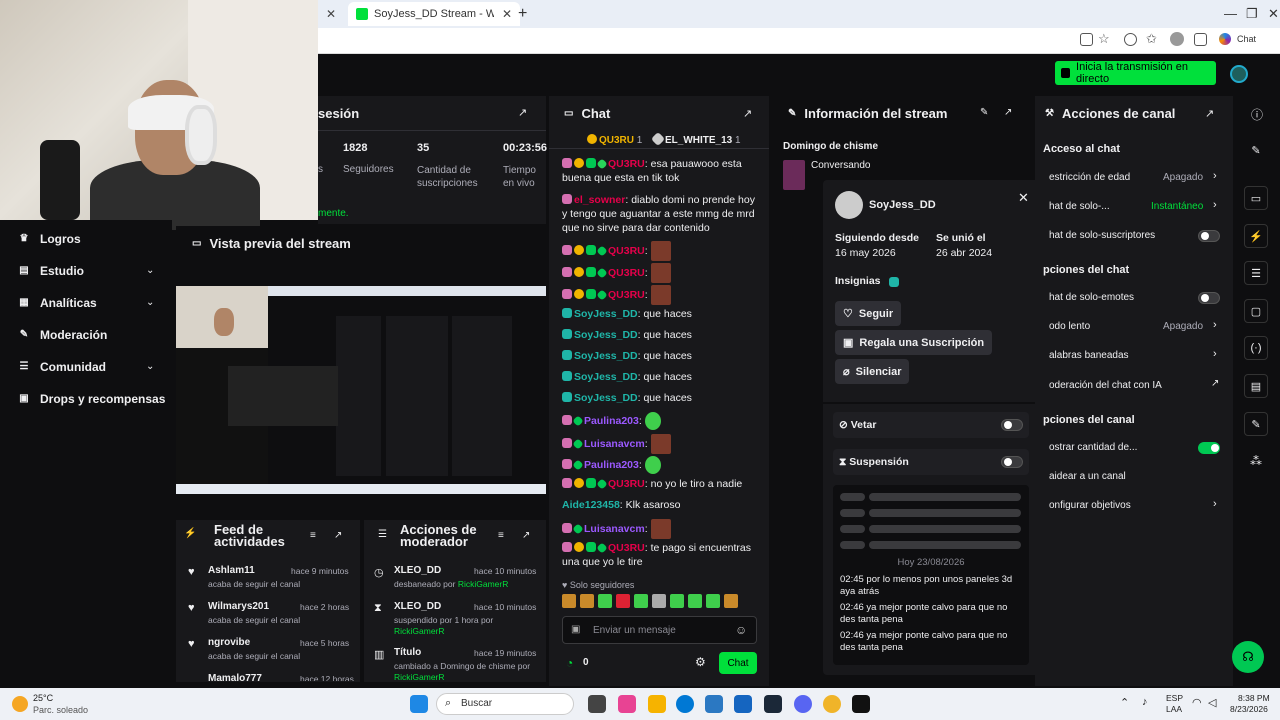  Describe the element at coordinates (569, 663) in the screenshot. I see `channel-points-icon: ◔` at that location.